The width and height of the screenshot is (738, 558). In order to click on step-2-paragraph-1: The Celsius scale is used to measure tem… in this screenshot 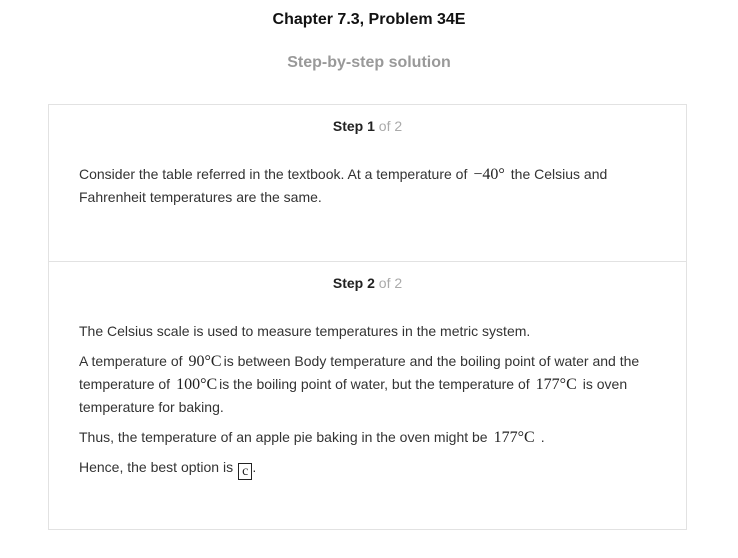, I will do `click(305, 331)`.